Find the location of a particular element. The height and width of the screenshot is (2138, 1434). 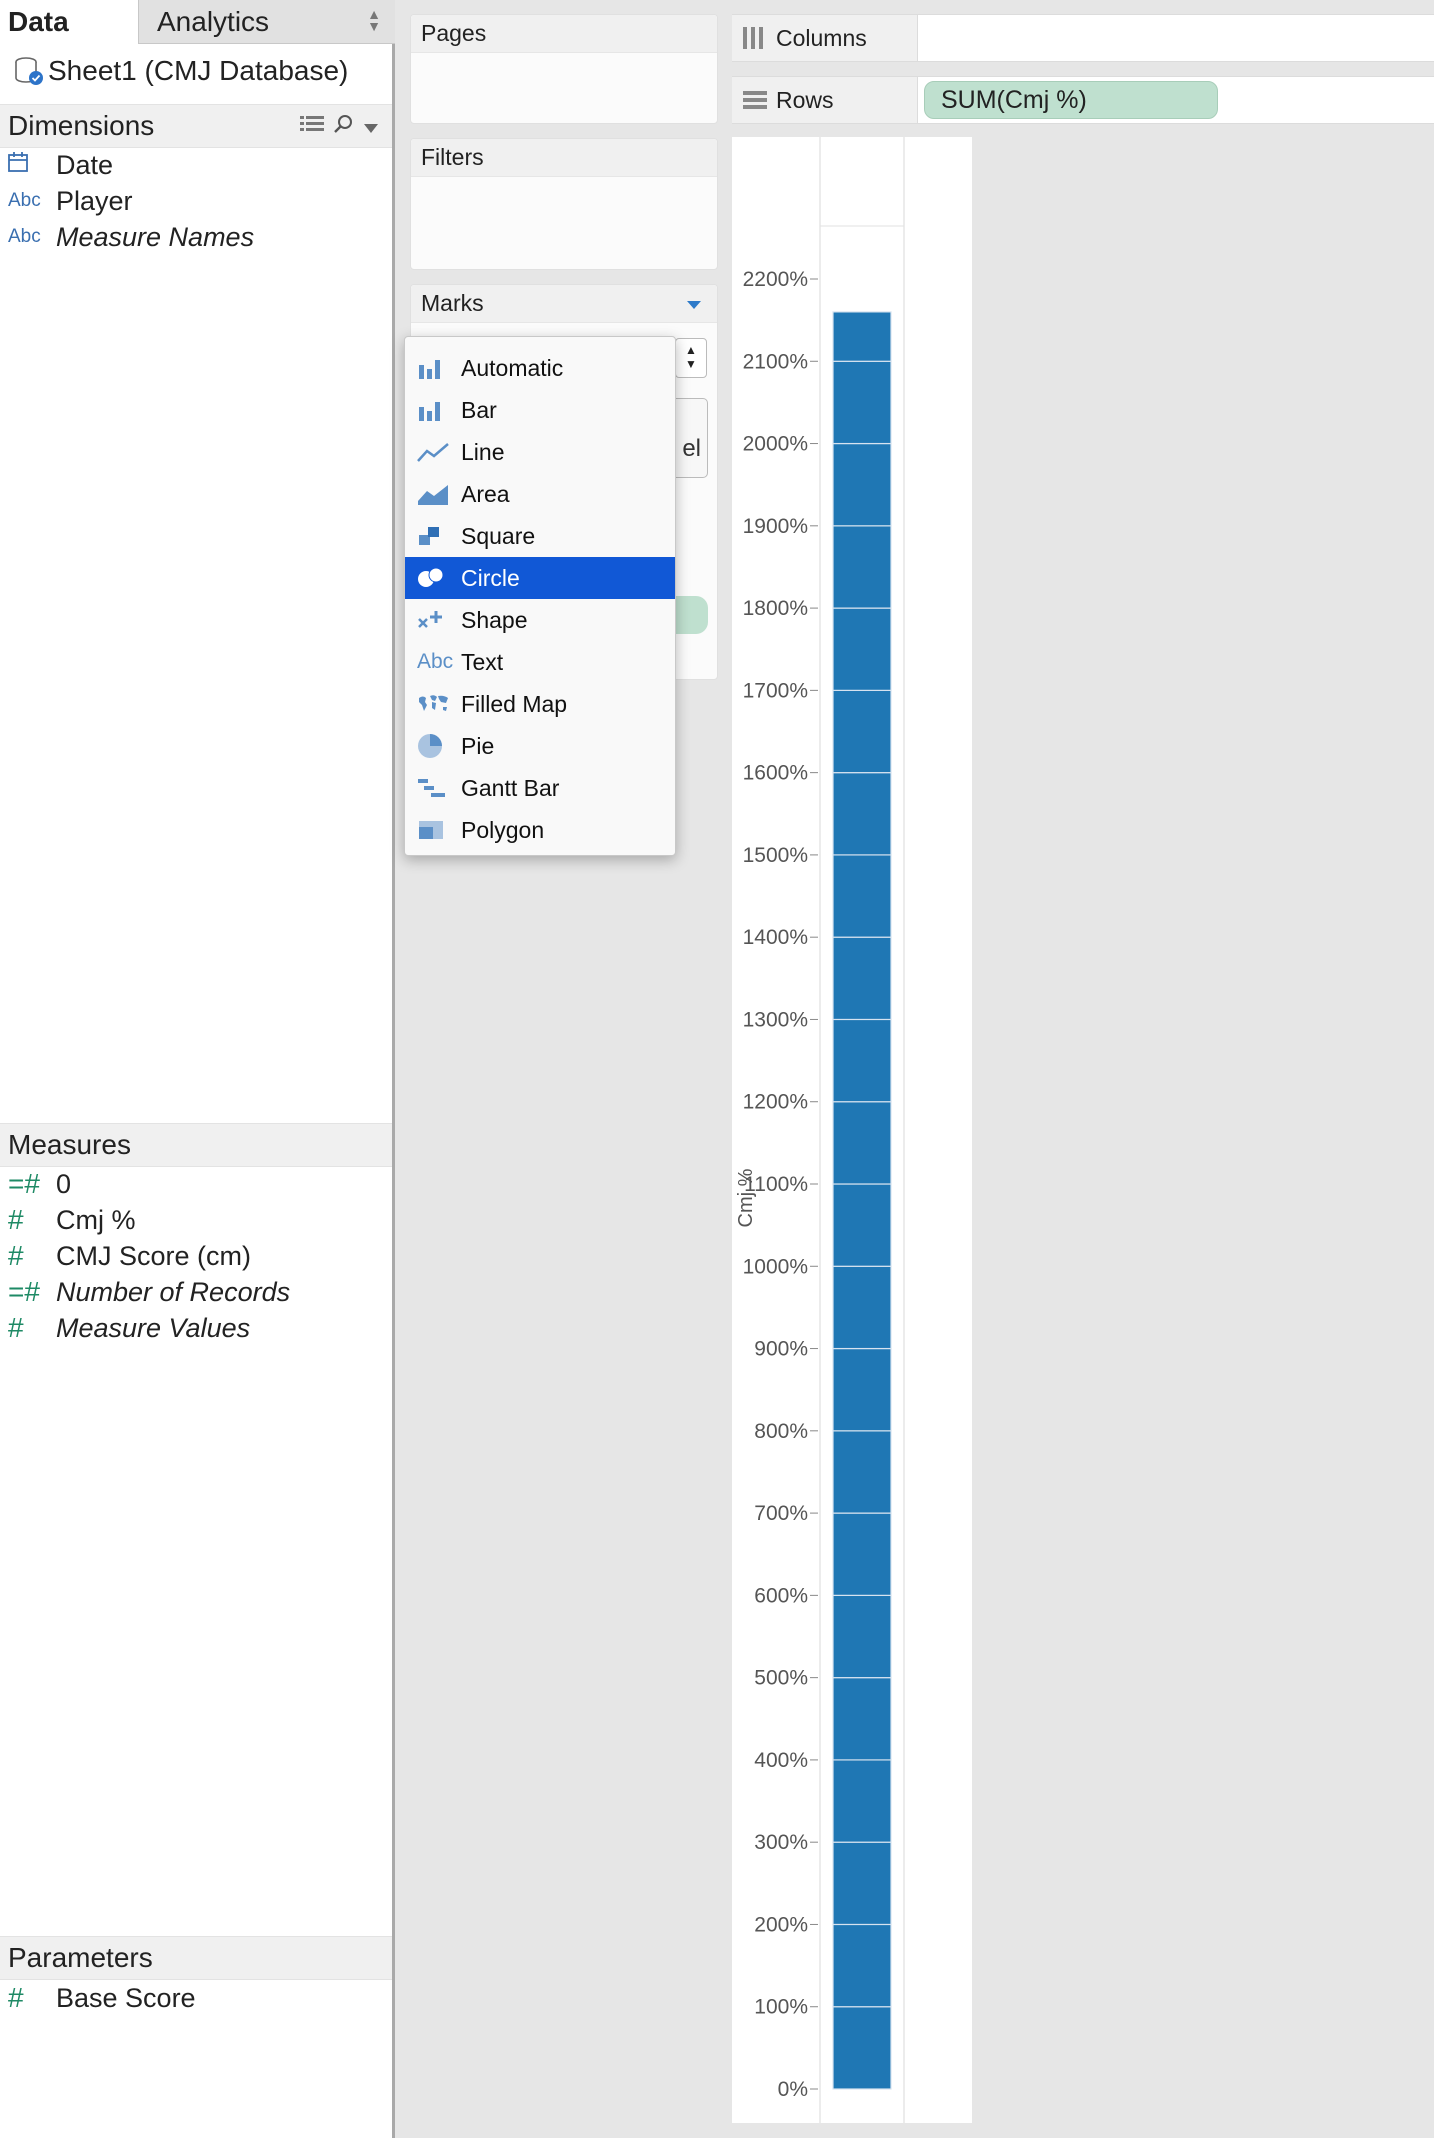

measure-field-0: =# 0 is located at coordinates (35, 1184).